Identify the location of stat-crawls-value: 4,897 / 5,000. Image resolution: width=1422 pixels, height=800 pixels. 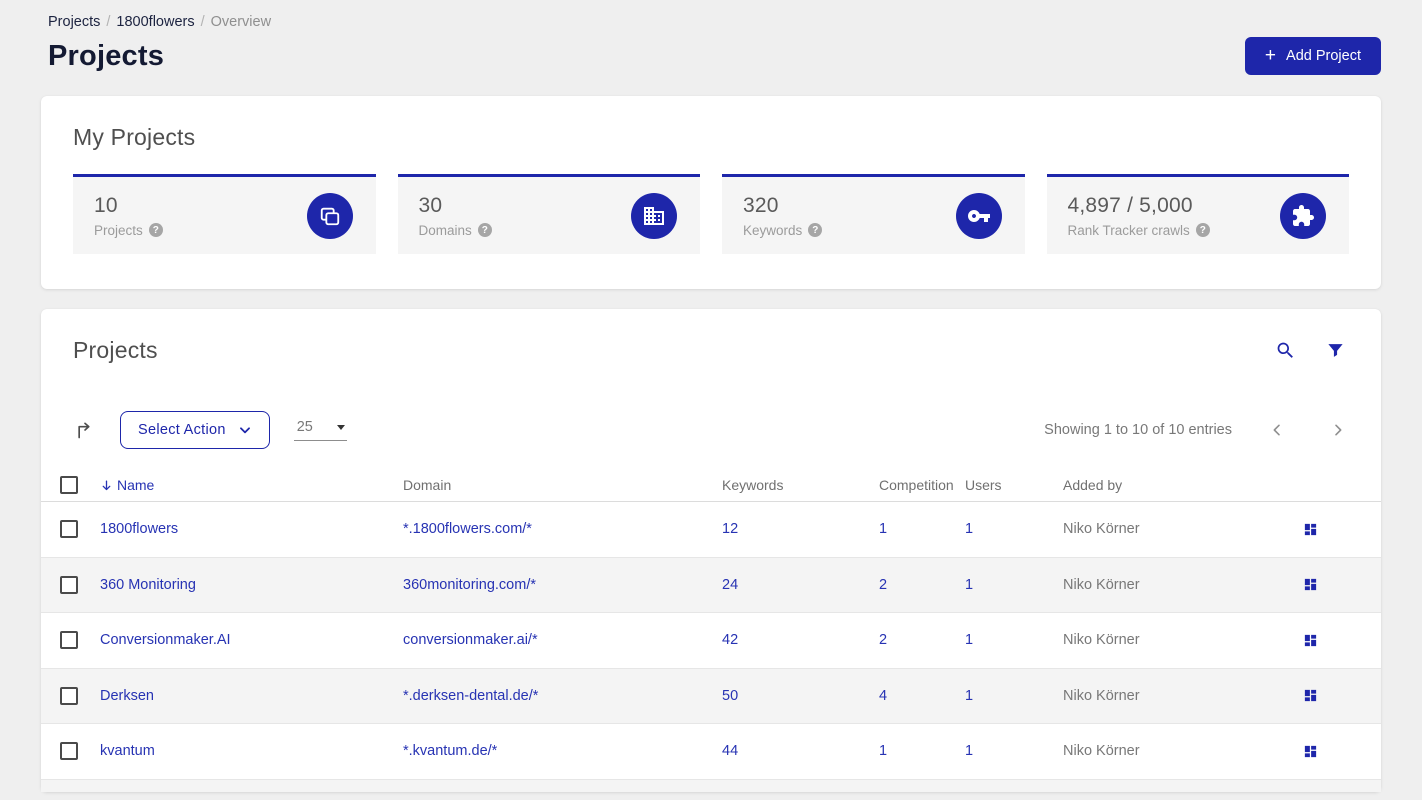
(1130, 205).